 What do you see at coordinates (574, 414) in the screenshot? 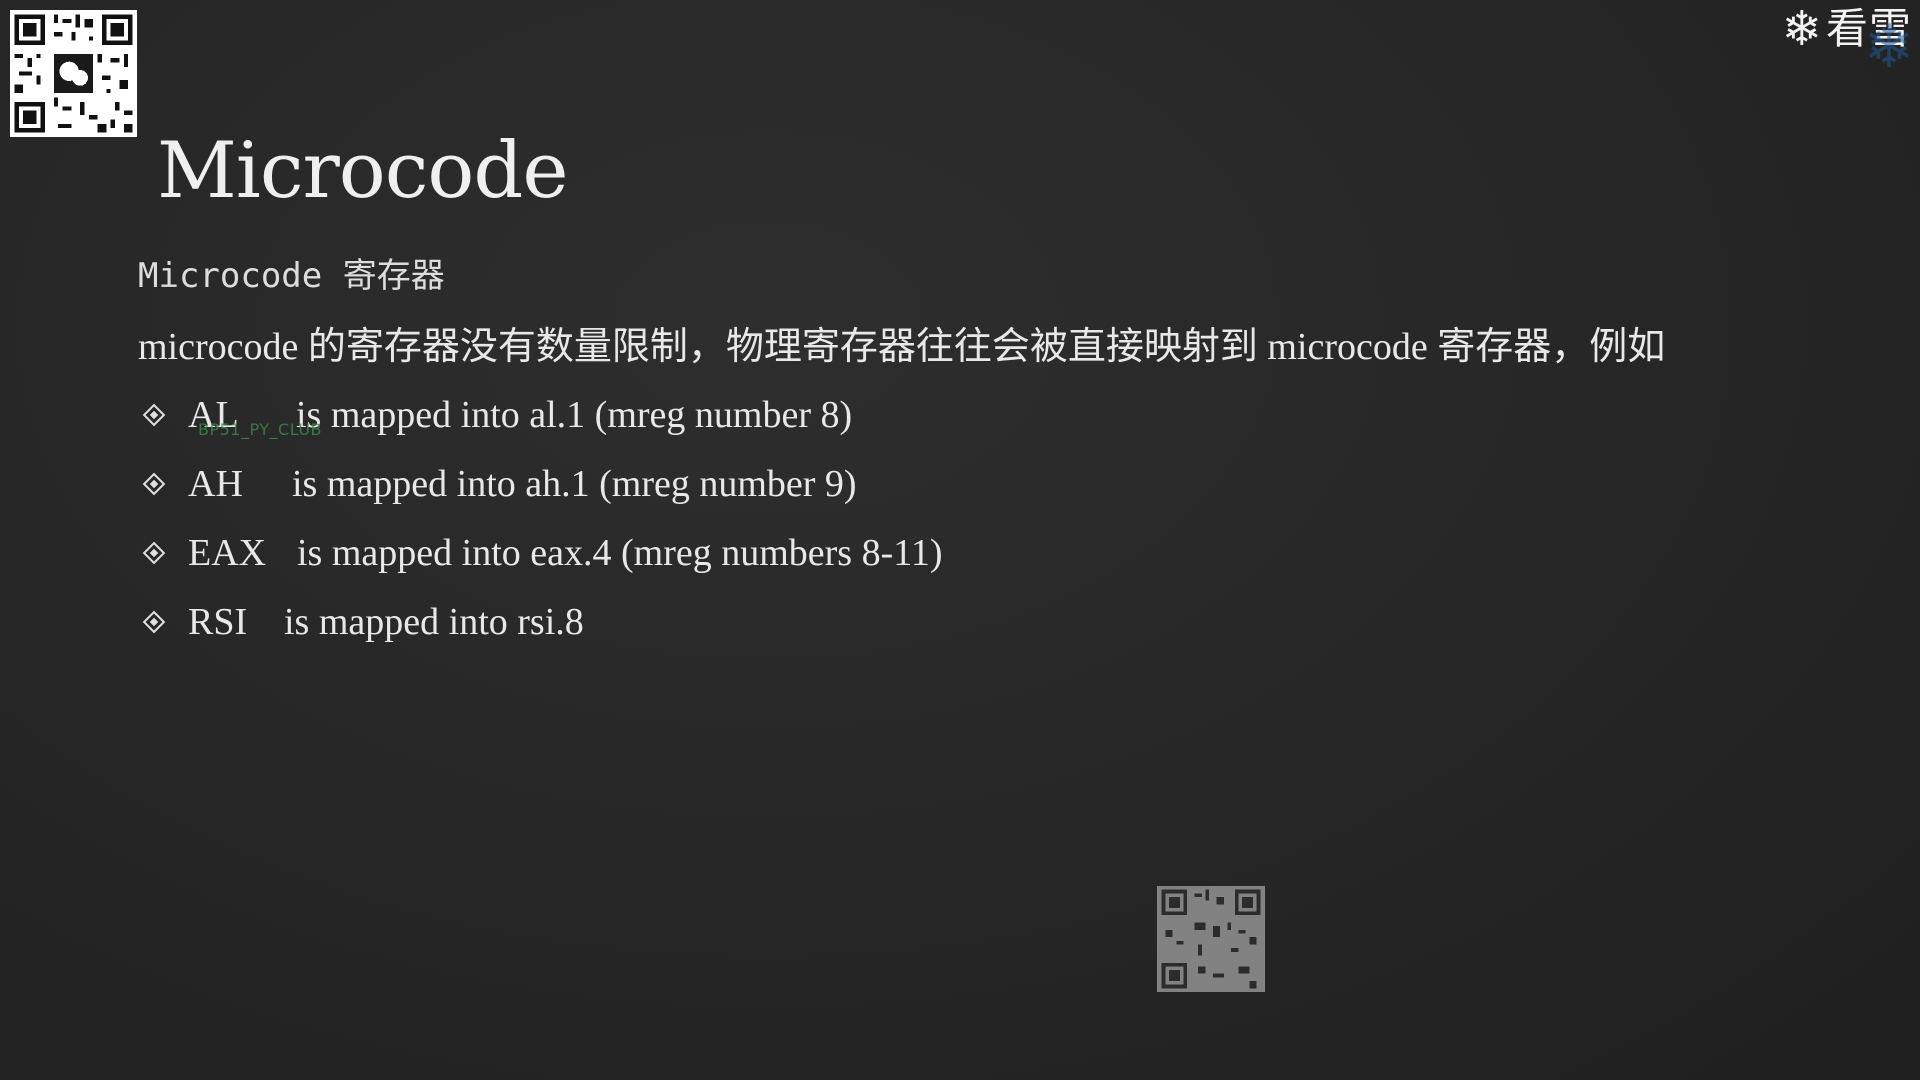
I see `register-mapping: is mapped into al.1 (mreg number 8)` at bounding box center [574, 414].